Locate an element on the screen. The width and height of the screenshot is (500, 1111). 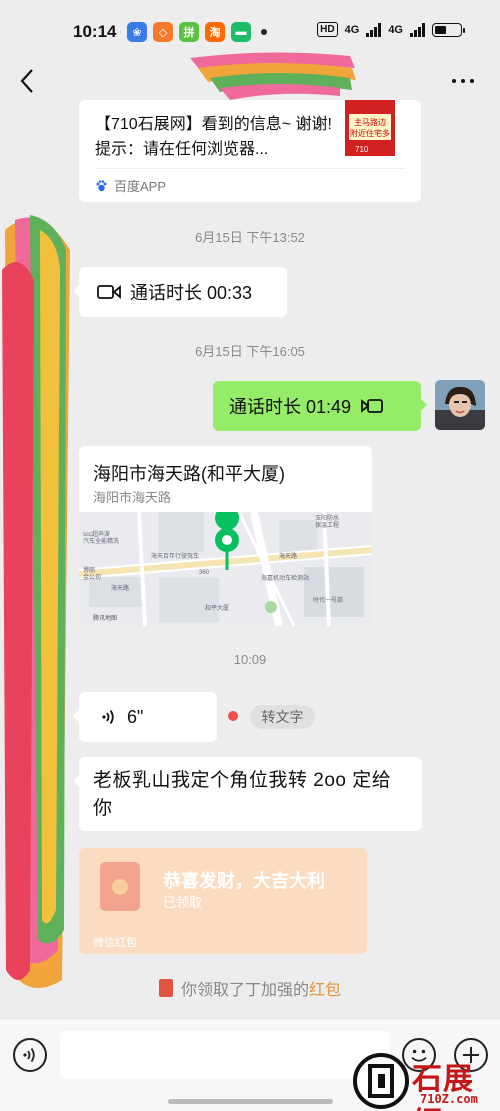
location-subtitle: 海阳市海天路 is located at coordinates (132, 497).